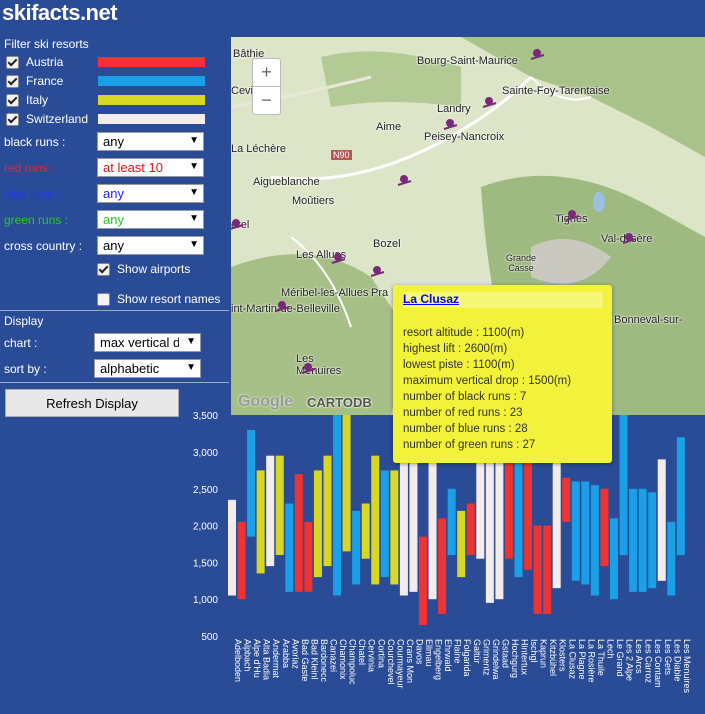 The height and width of the screenshot is (714, 705). What do you see at coordinates (448, 655) in the screenshot?
I see `x-tick-label: Ehrwald` at bounding box center [448, 655].